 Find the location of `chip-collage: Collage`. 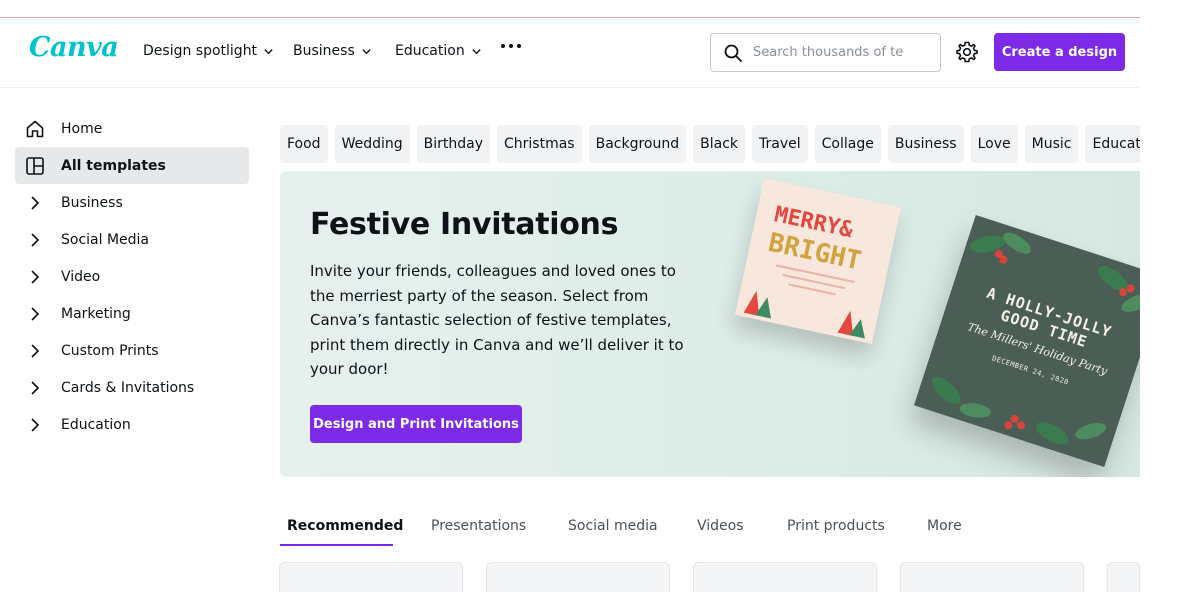

chip-collage: Collage is located at coordinates (847, 144).